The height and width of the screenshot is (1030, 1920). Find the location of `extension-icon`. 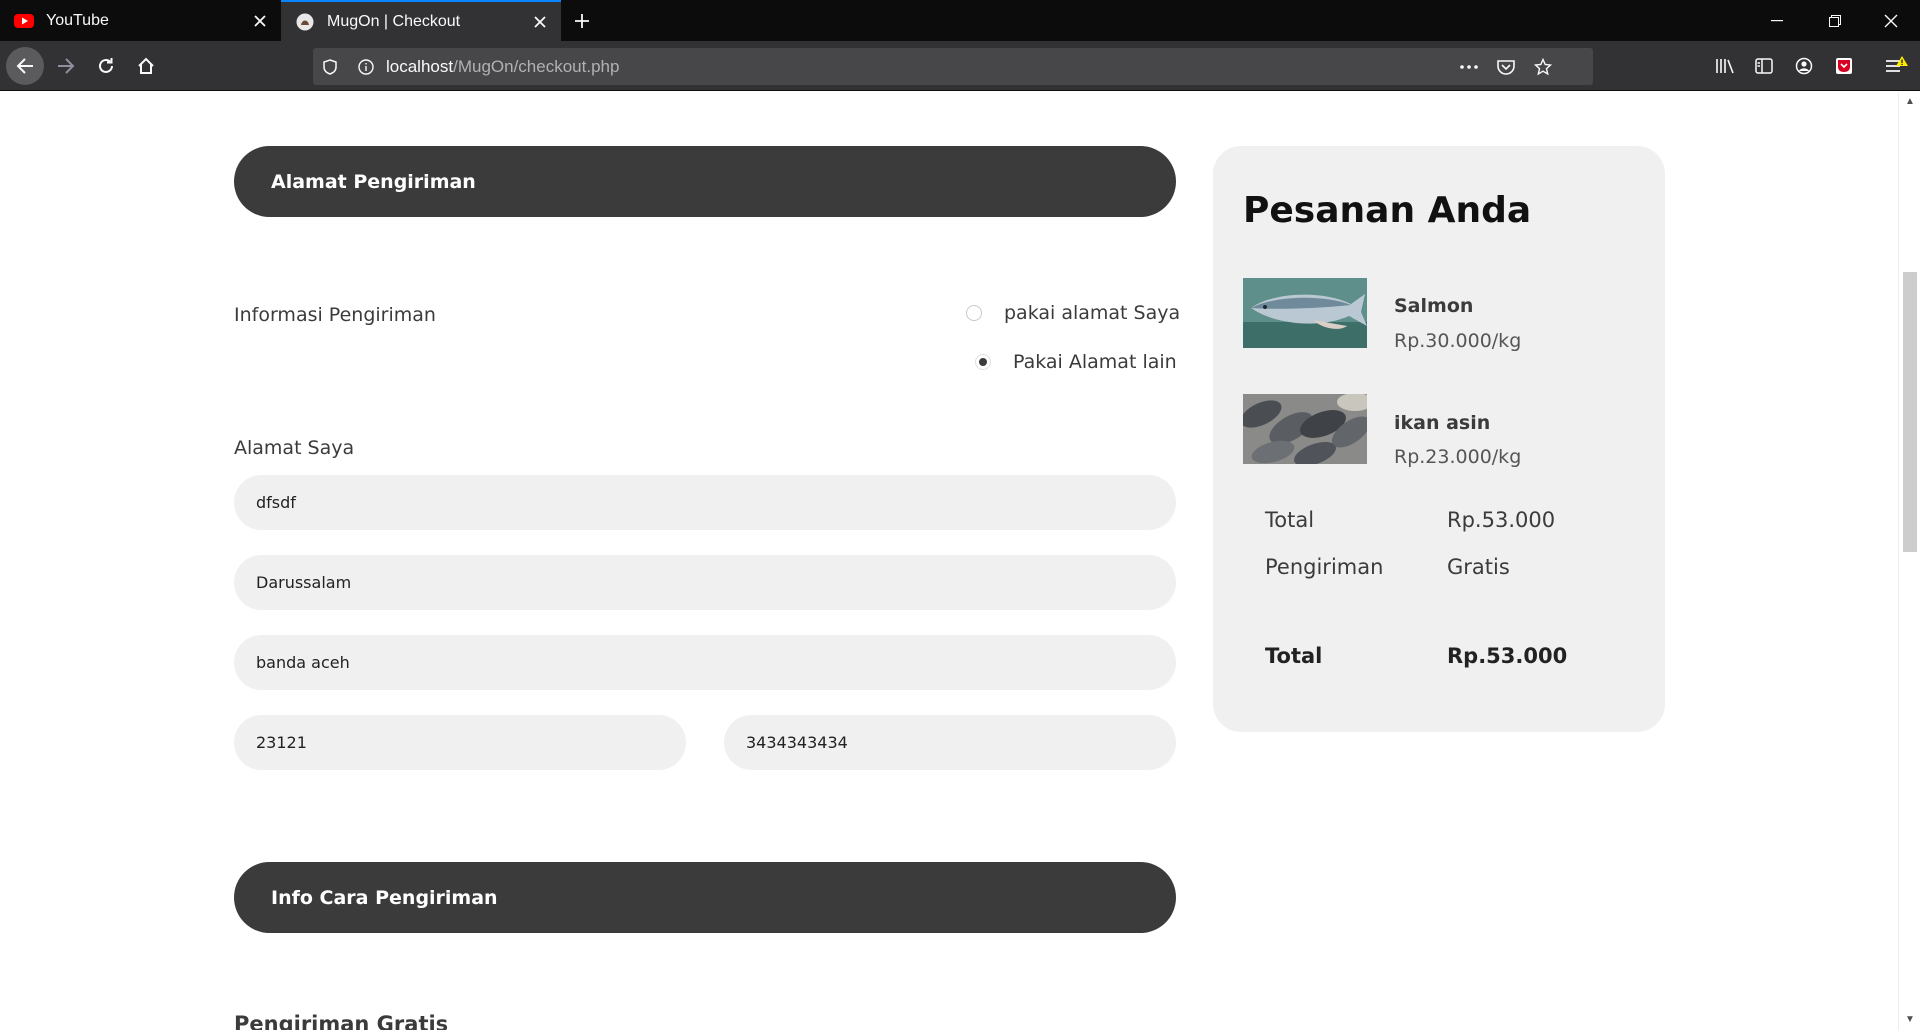

extension-icon is located at coordinates (1844, 66).